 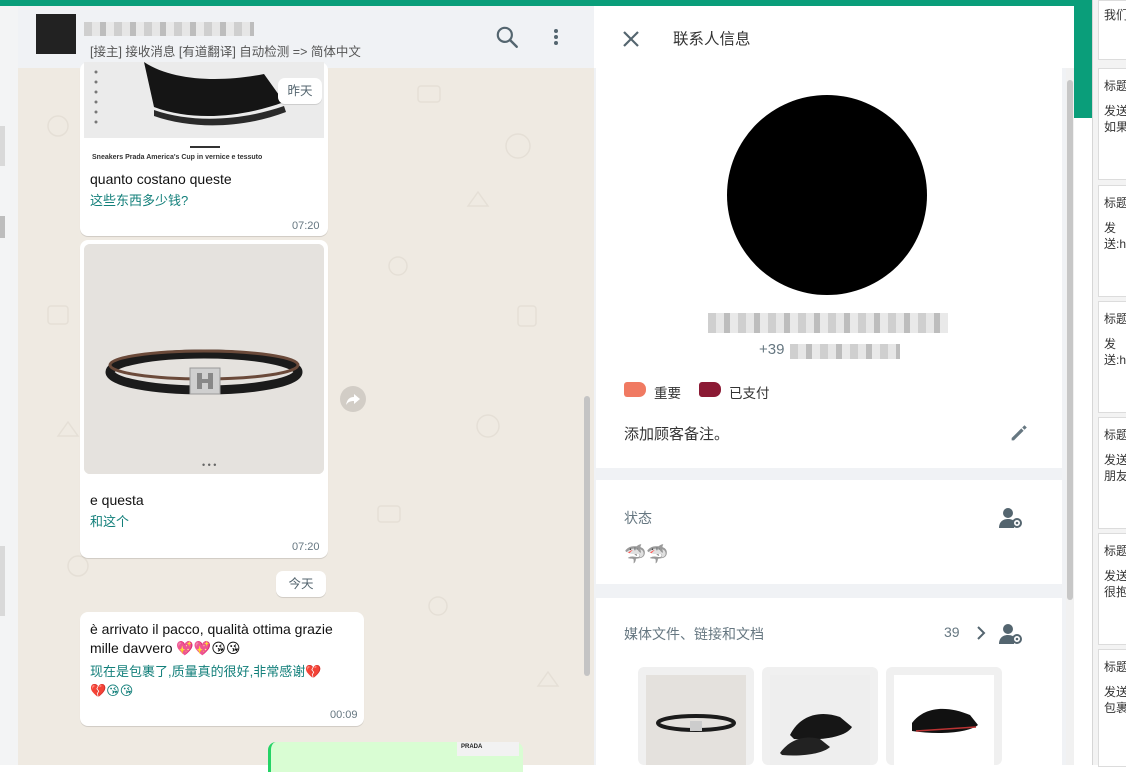 I want to click on quick-reply-line: 朋友, so click(x=1115, y=476).